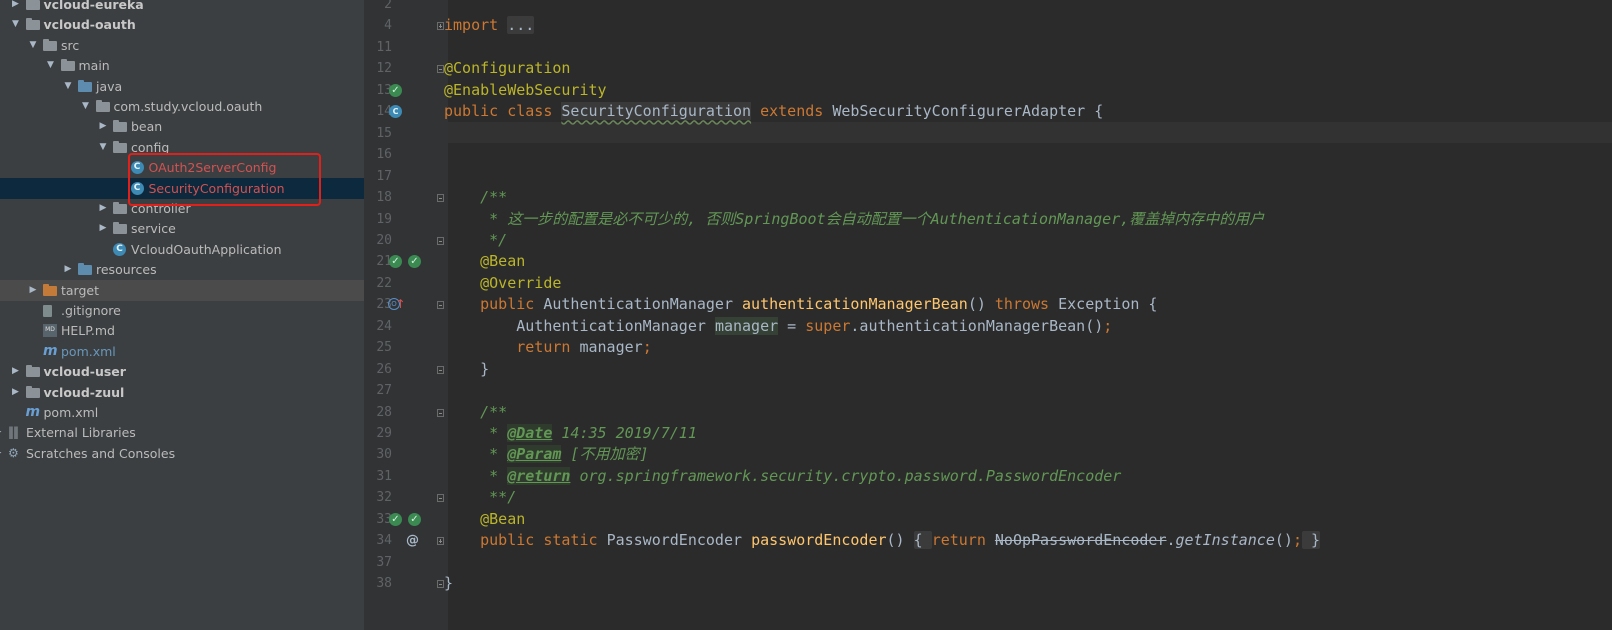  Describe the element at coordinates (182, 106) in the screenshot. I see `tree-item: ▼ com.study.vcloud.oauth` at that location.